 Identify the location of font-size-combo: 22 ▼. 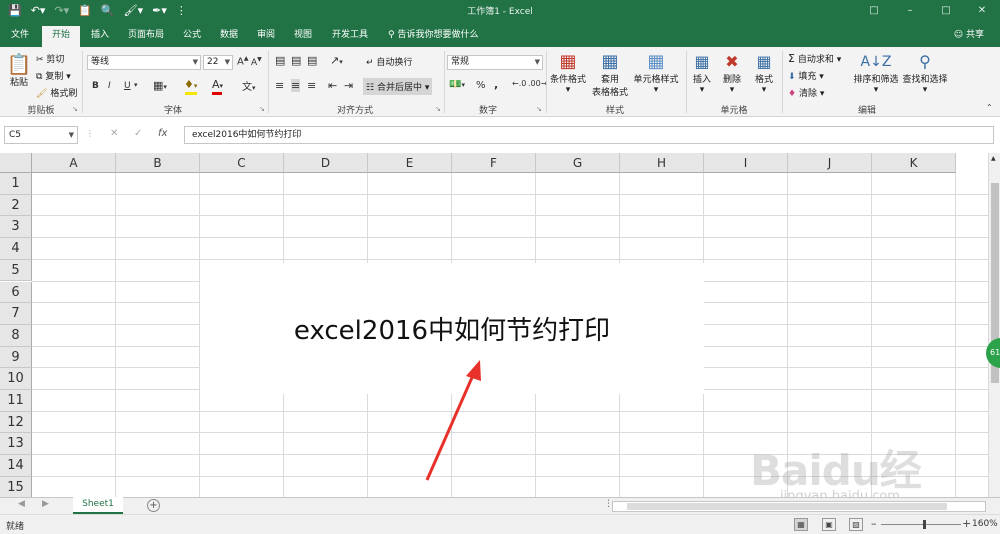
(218, 62).